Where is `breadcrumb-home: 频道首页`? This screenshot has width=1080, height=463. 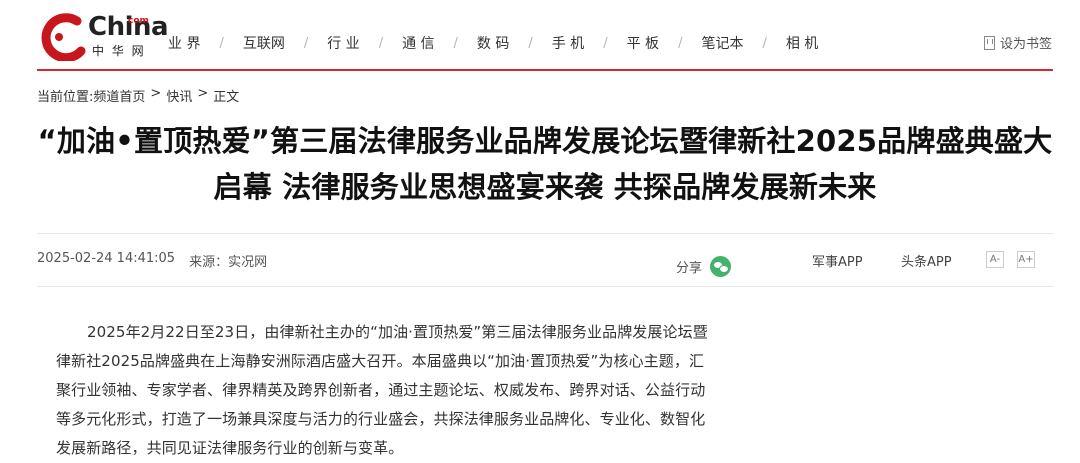 breadcrumb-home: 频道首页 is located at coordinates (119, 95).